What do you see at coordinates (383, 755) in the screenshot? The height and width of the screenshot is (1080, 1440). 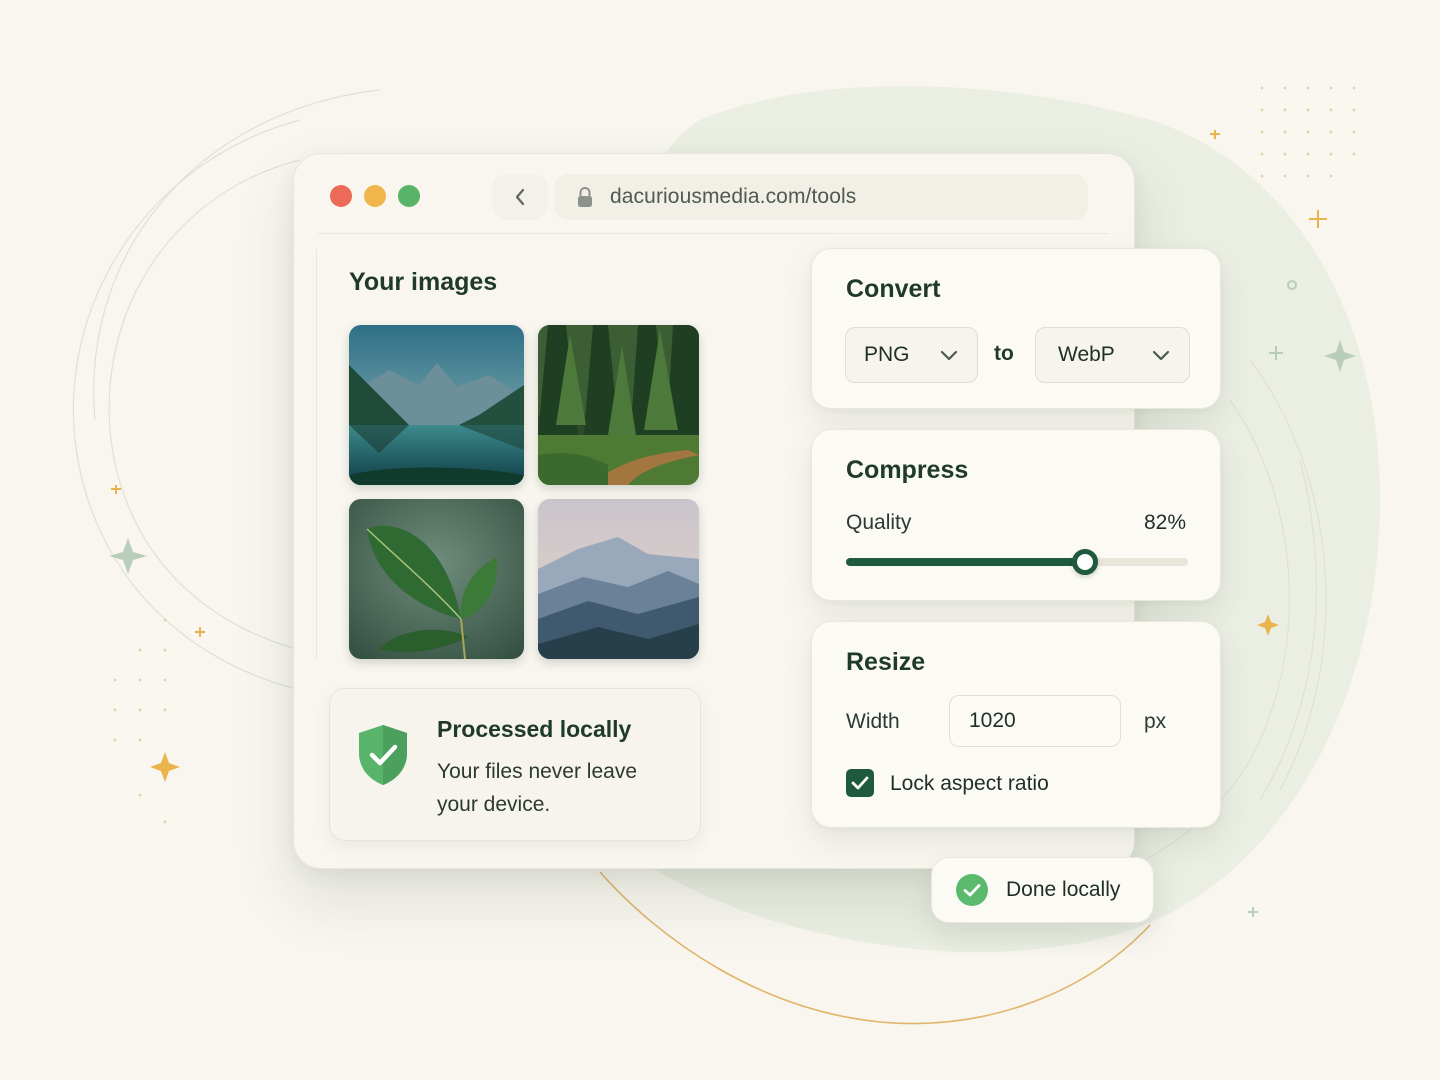 I see `shield-check-icon` at bounding box center [383, 755].